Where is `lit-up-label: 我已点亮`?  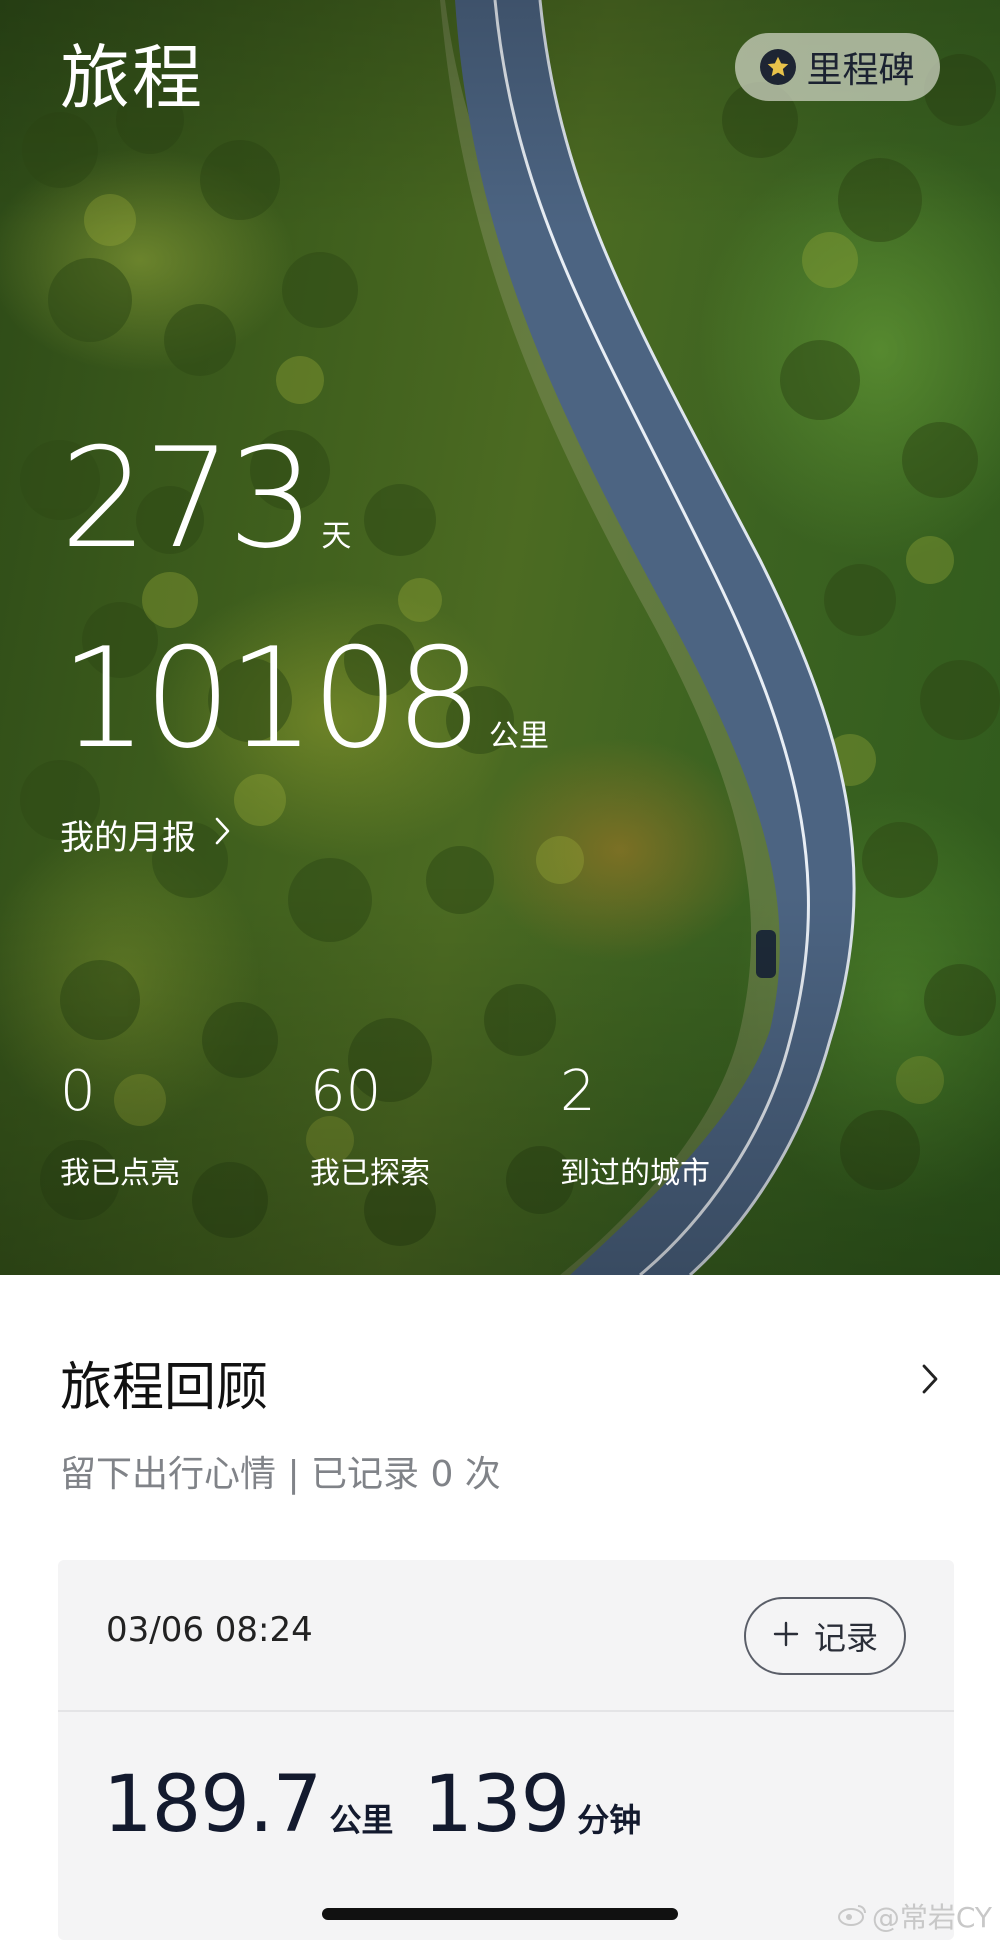 lit-up-label: 我已点亮 is located at coordinates (120, 1173).